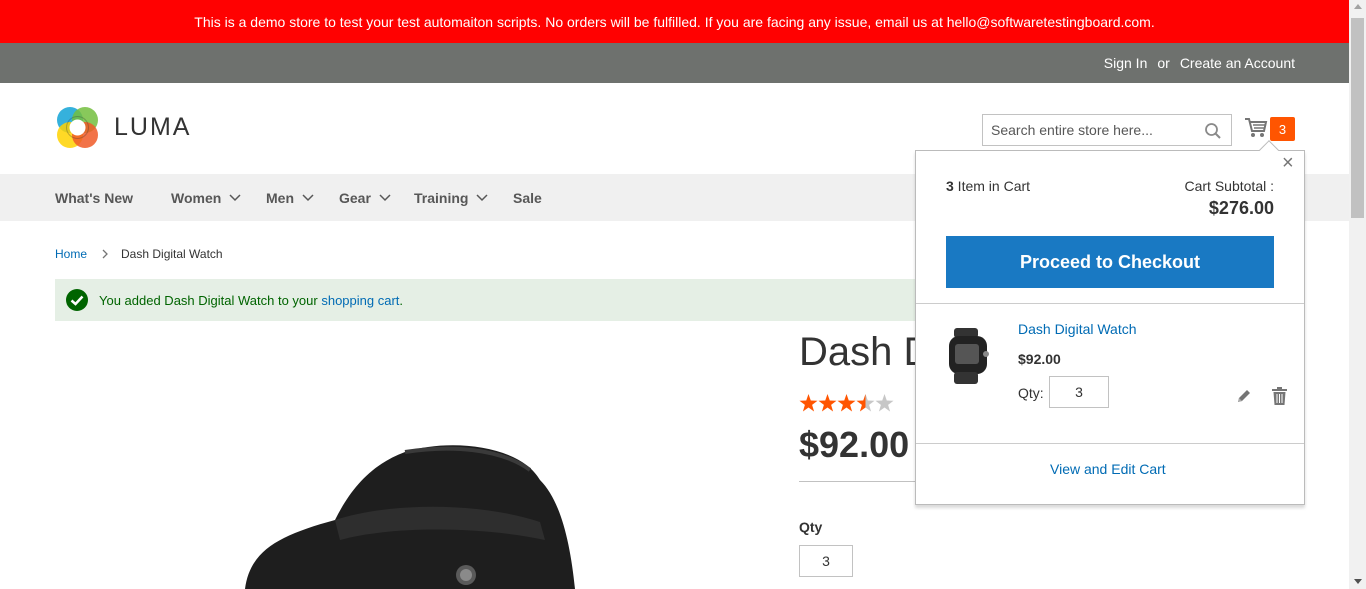  Describe the element at coordinates (401, 300) in the screenshot. I see `success-message-suffix: .` at that location.